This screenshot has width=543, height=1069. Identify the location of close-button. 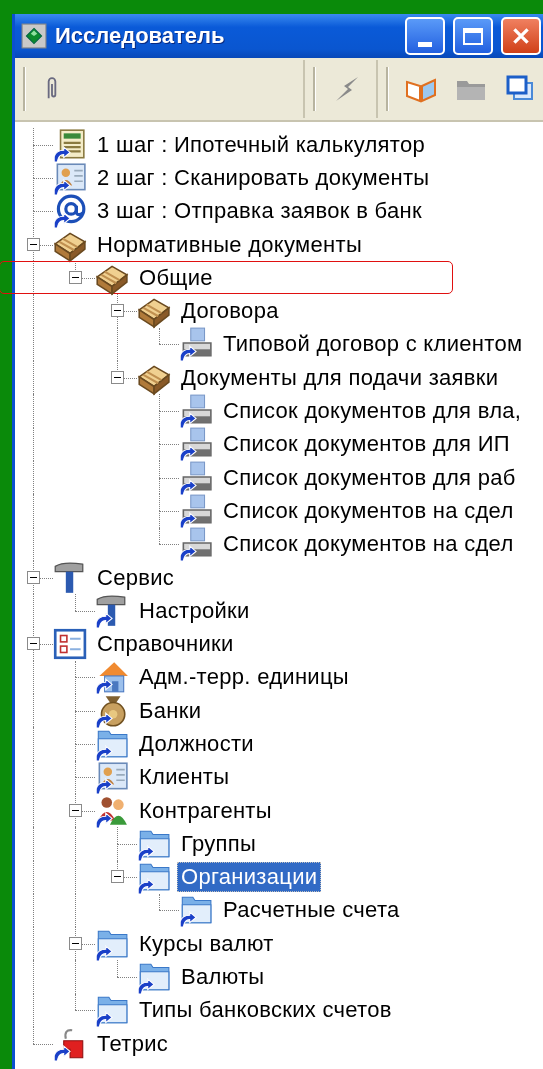
(521, 36).